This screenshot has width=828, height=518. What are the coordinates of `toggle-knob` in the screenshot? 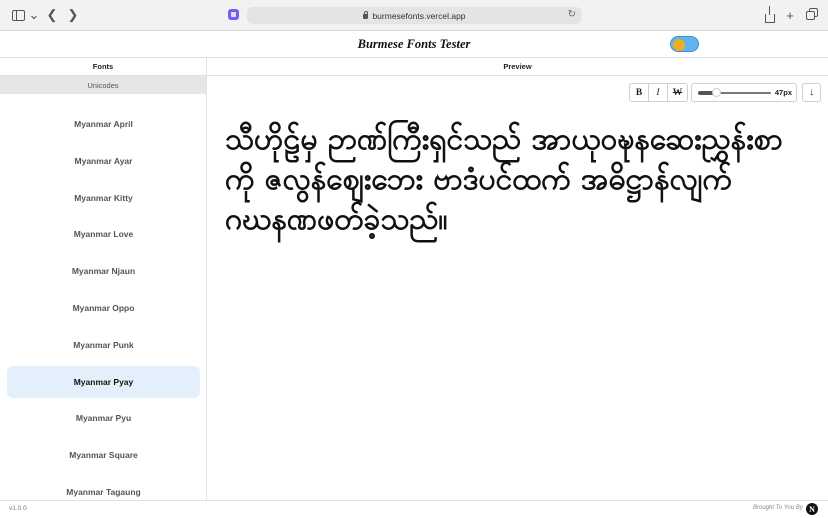 It's located at (679, 44).